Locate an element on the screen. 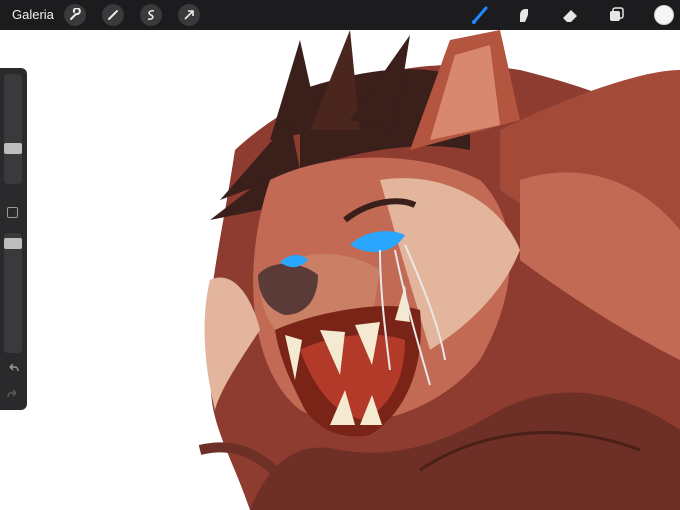 This screenshot has height=510, width=680. selection-icon is located at coordinates (151, 15).